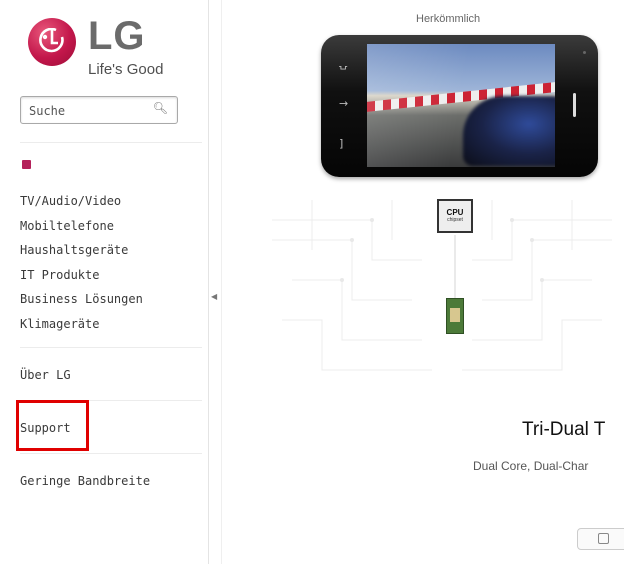  I want to click on nav-item-business-loesungen: Business Lösungen, so click(81, 303).